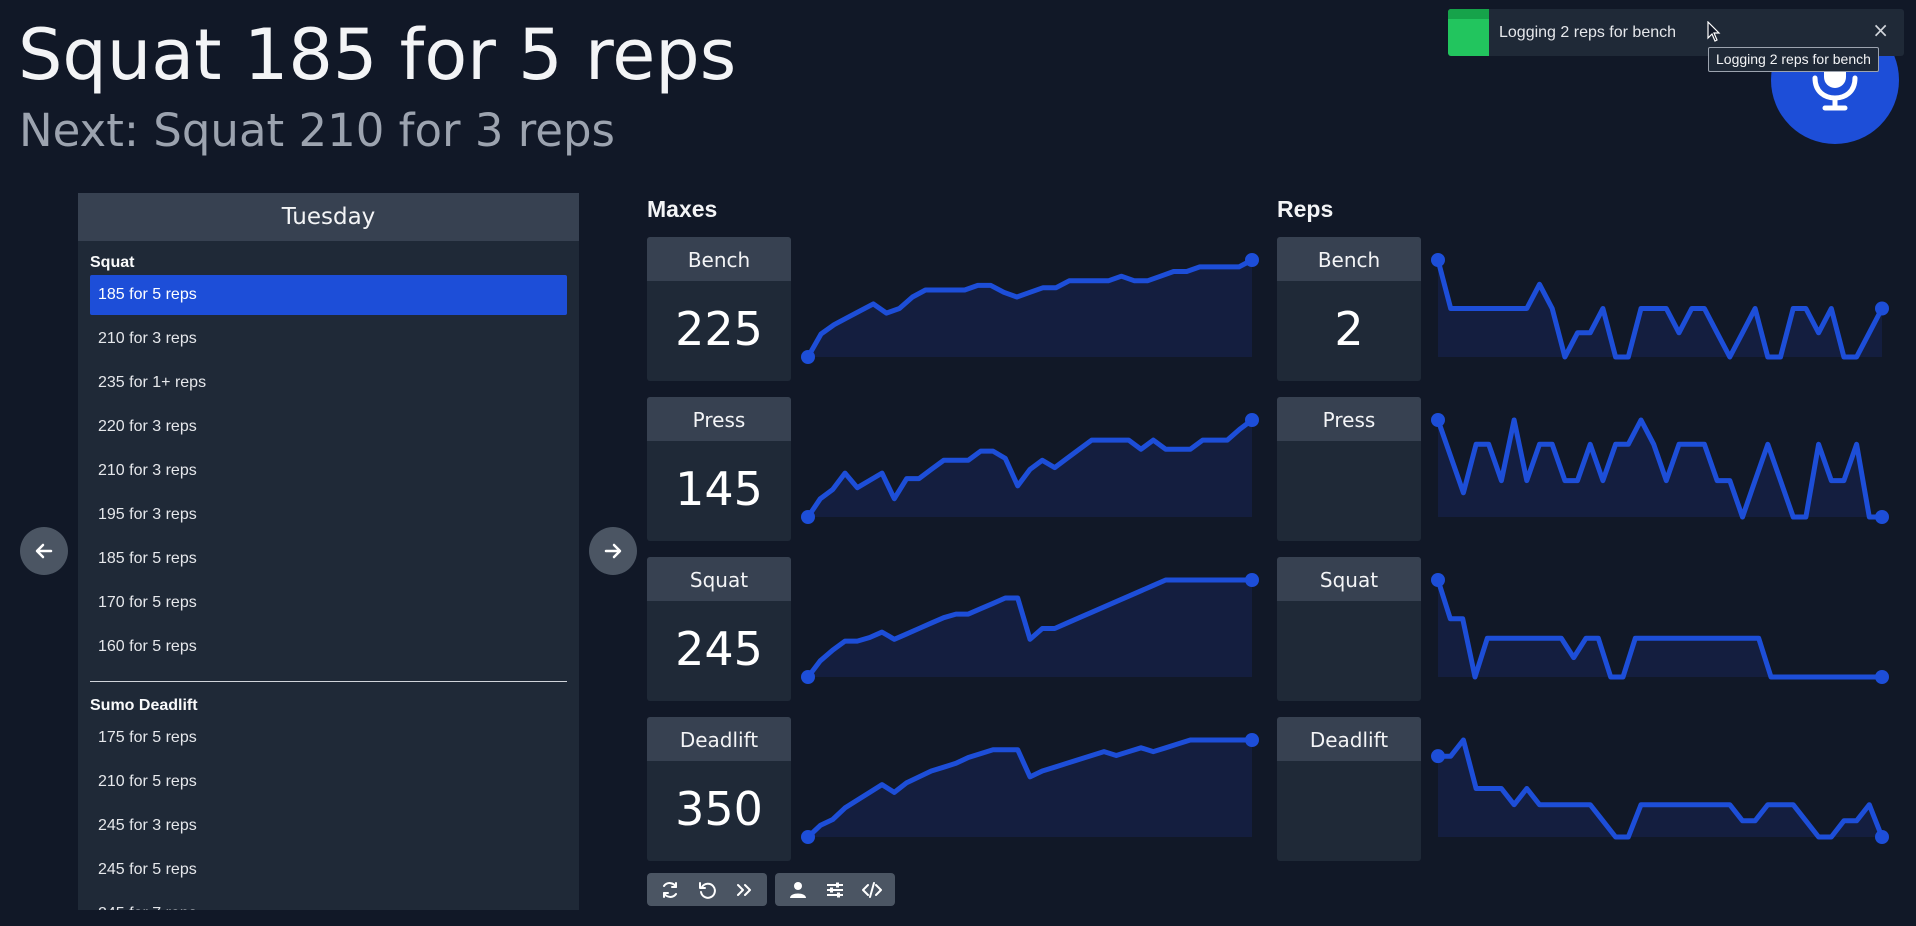 This screenshot has width=1916, height=926. I want to click on bench-reps-sparkline, so click(1660, 306).